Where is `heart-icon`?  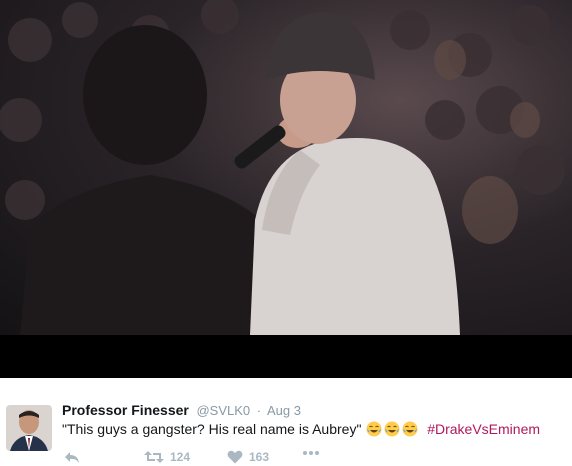 heart-icon is located at coordinates (235, 457).